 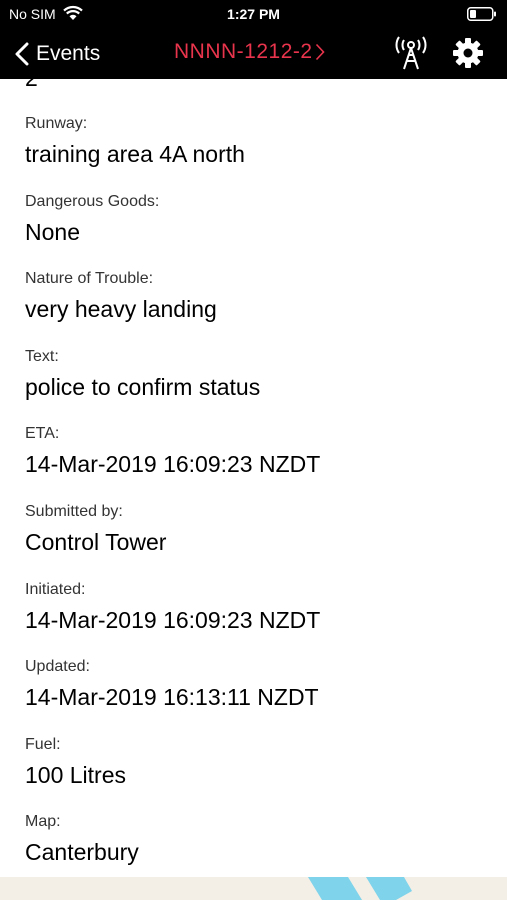 I want to click on field-value: very heavy landing, so click(x=121, y=309).